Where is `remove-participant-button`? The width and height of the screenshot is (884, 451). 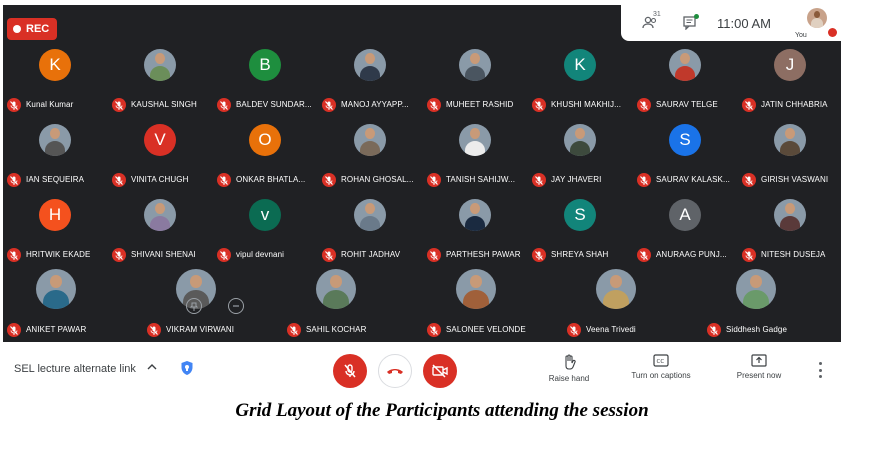
remove-participant-button is located at coordinates (236, 306).